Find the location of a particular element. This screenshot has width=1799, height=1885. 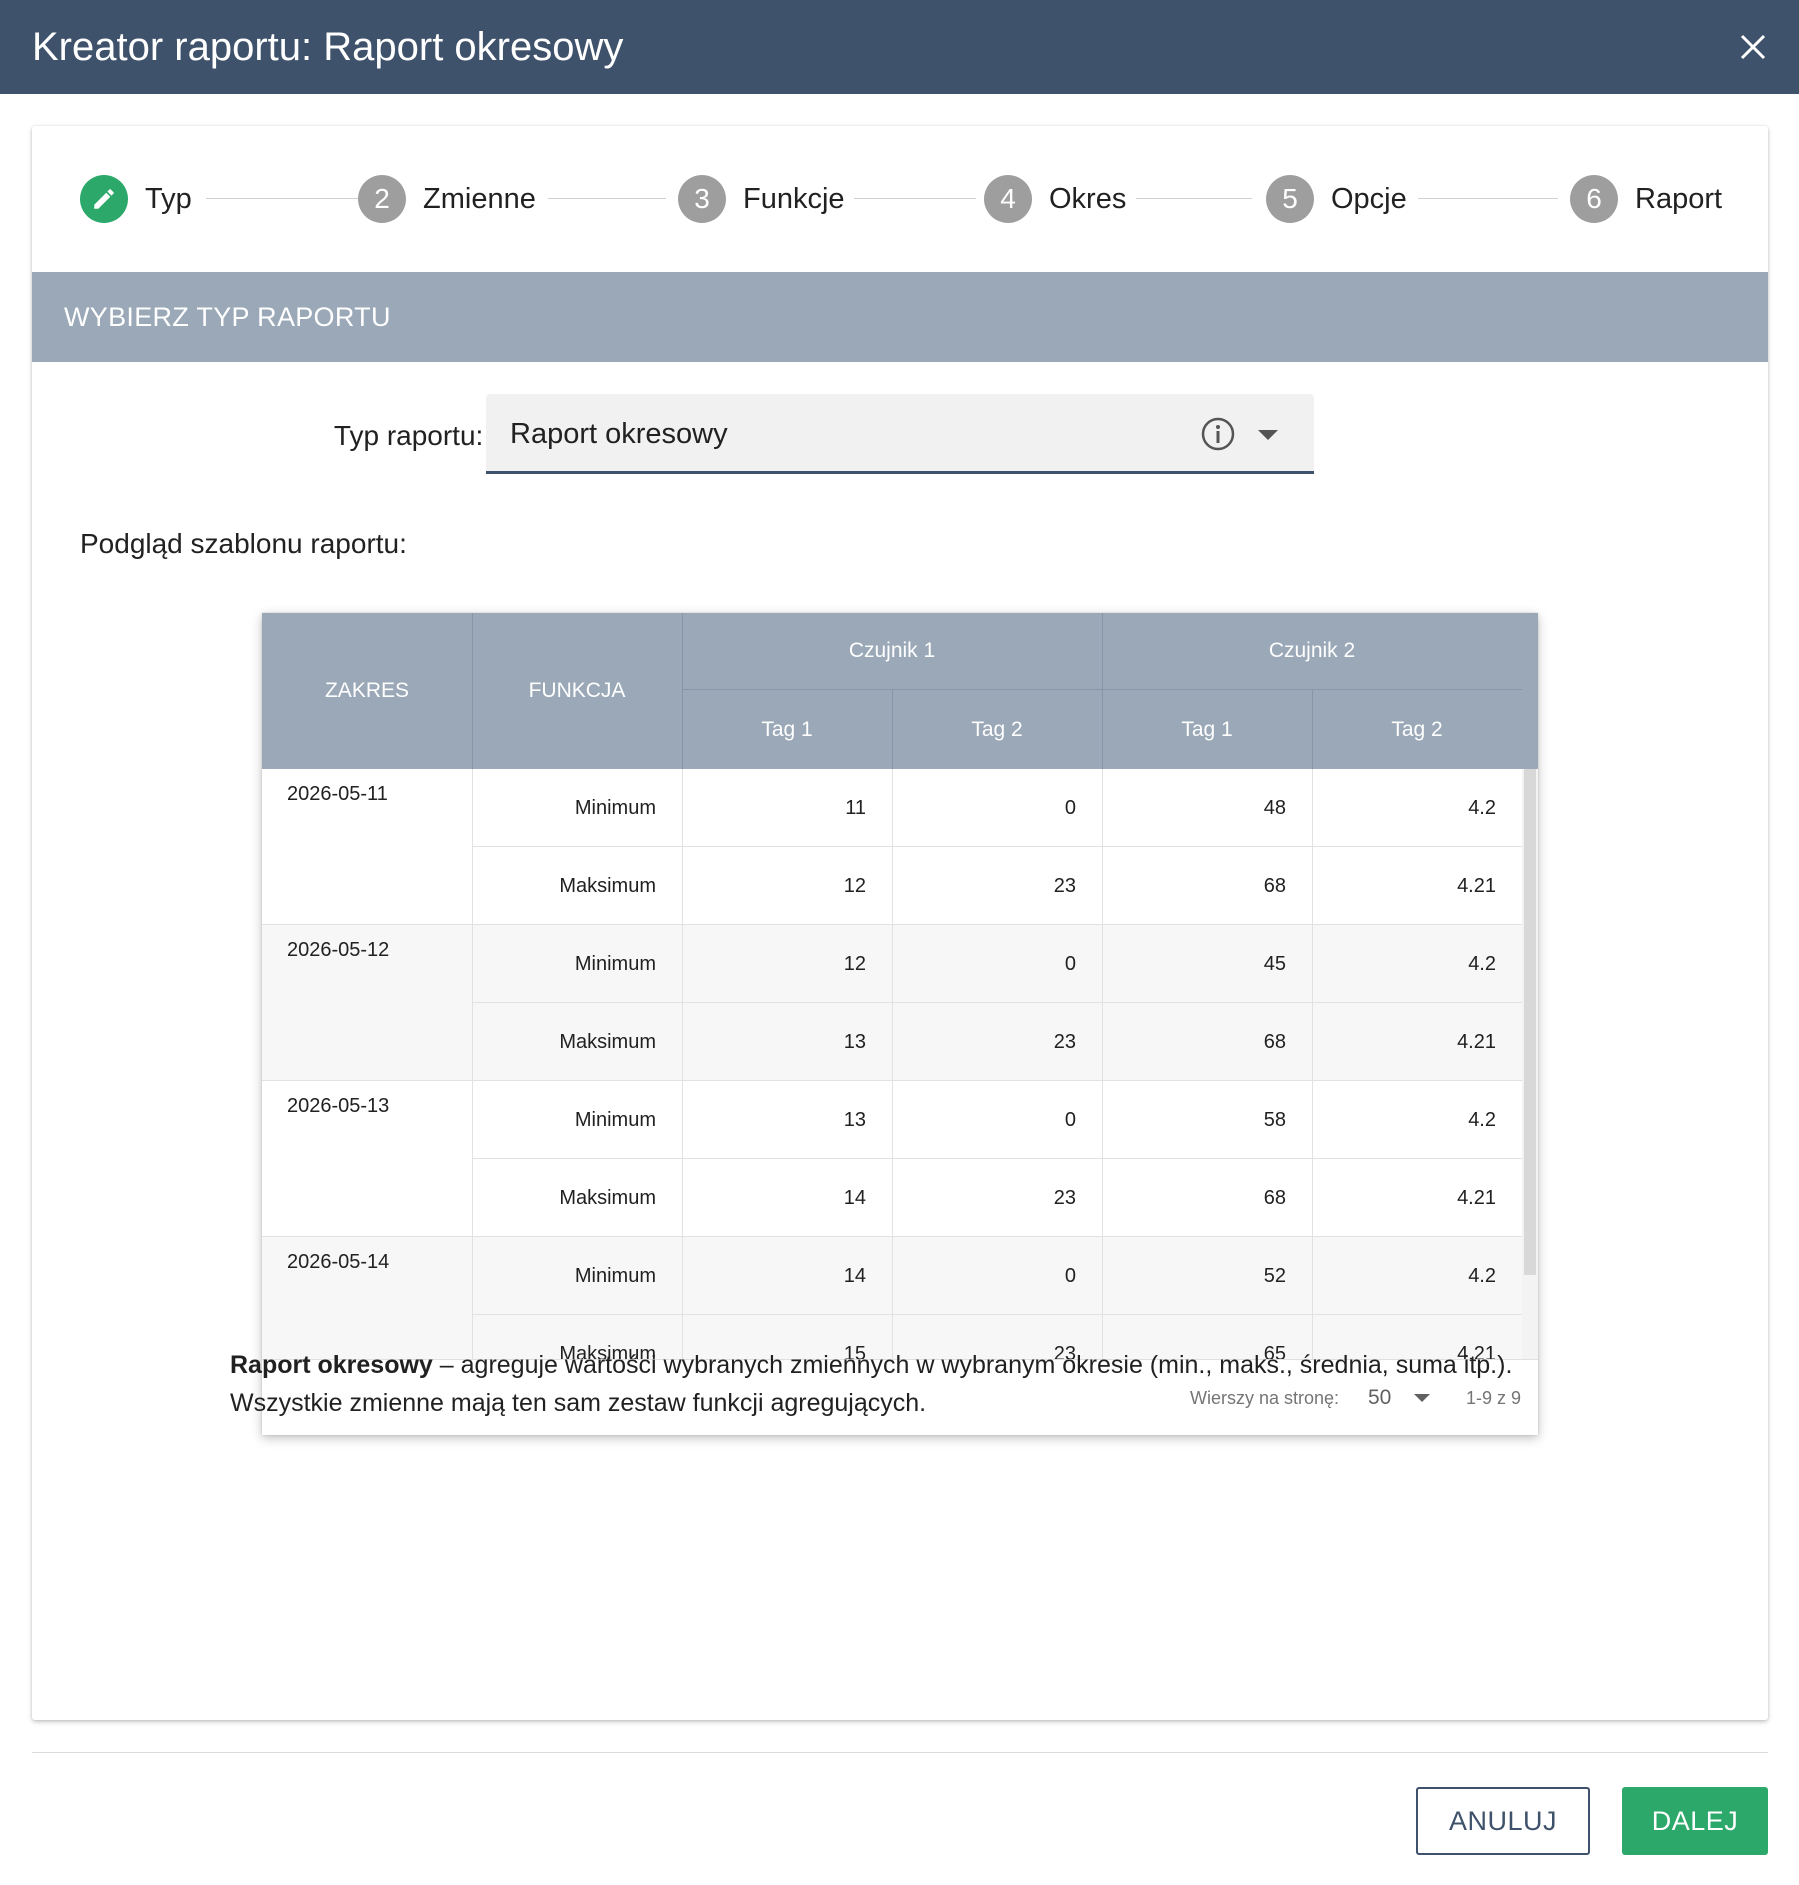

header-s2-tag-1: Tag 1 is located at coordinates (1207, 729).